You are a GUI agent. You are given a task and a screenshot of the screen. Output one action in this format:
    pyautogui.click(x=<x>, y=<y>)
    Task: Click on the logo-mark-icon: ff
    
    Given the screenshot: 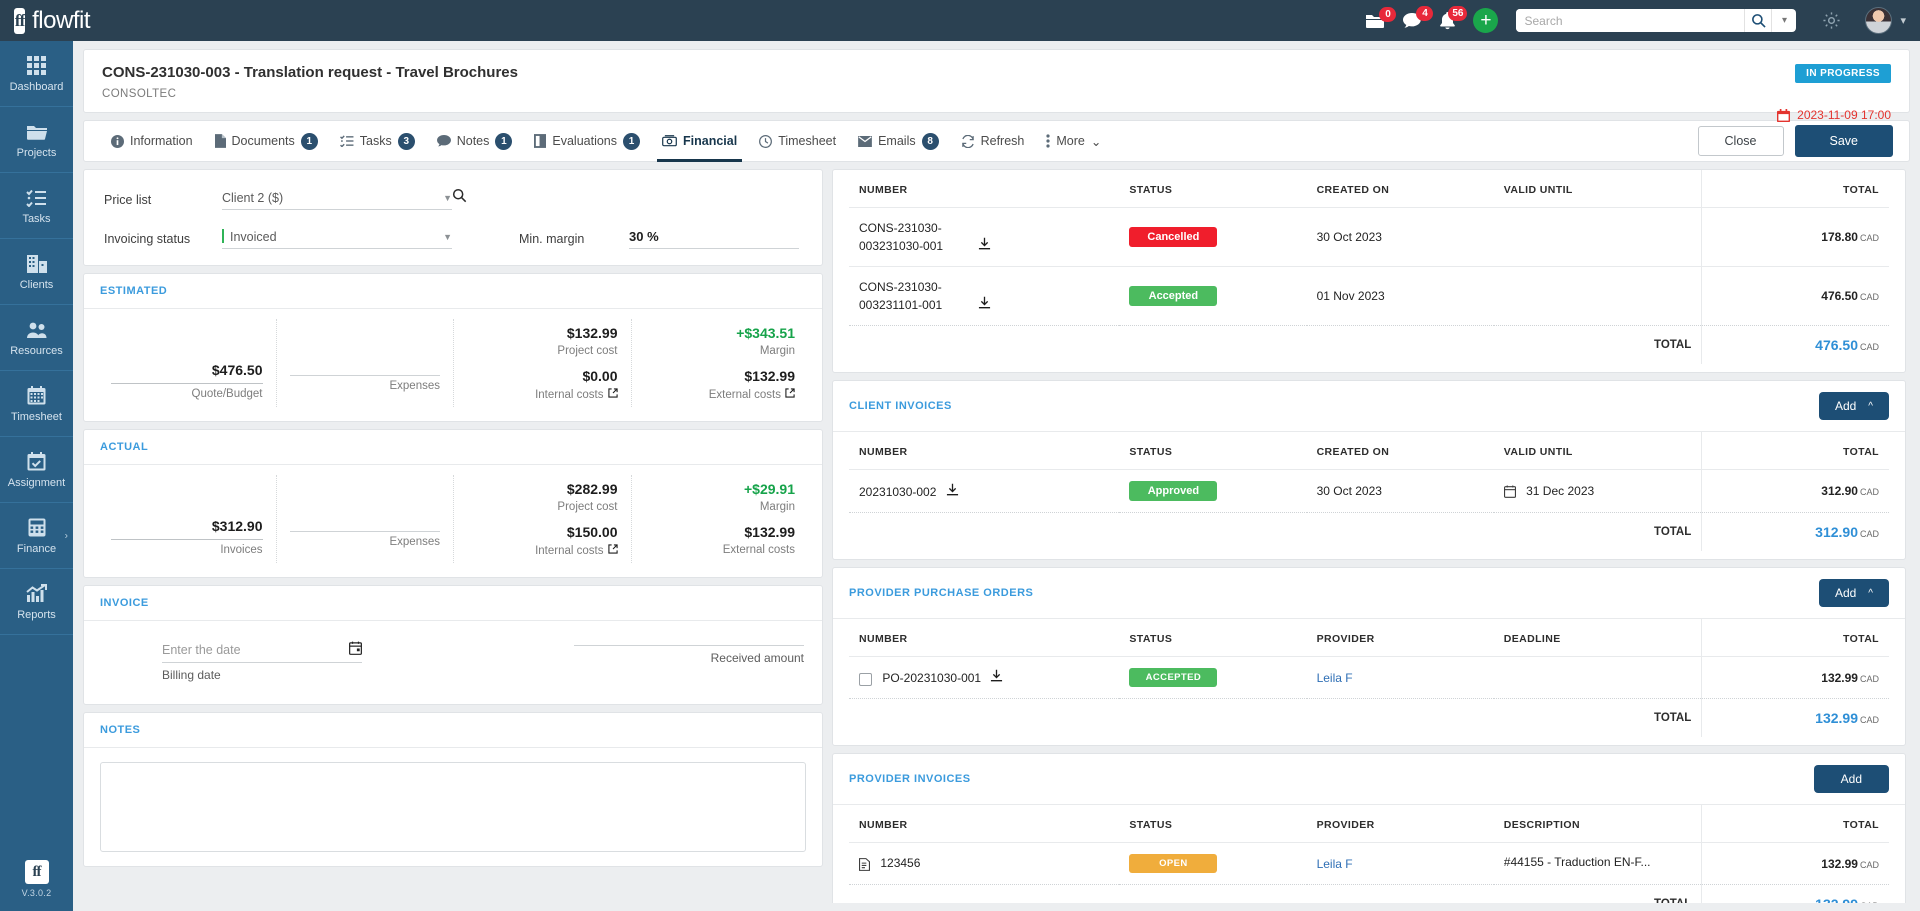 What is the action you would take?
    pyautogui.click(x=36, y=872)
    